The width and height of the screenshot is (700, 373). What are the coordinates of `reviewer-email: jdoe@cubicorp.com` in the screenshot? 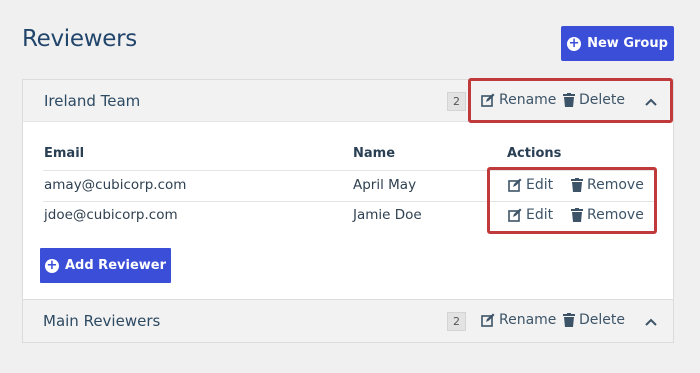 It's located at (111, 215).